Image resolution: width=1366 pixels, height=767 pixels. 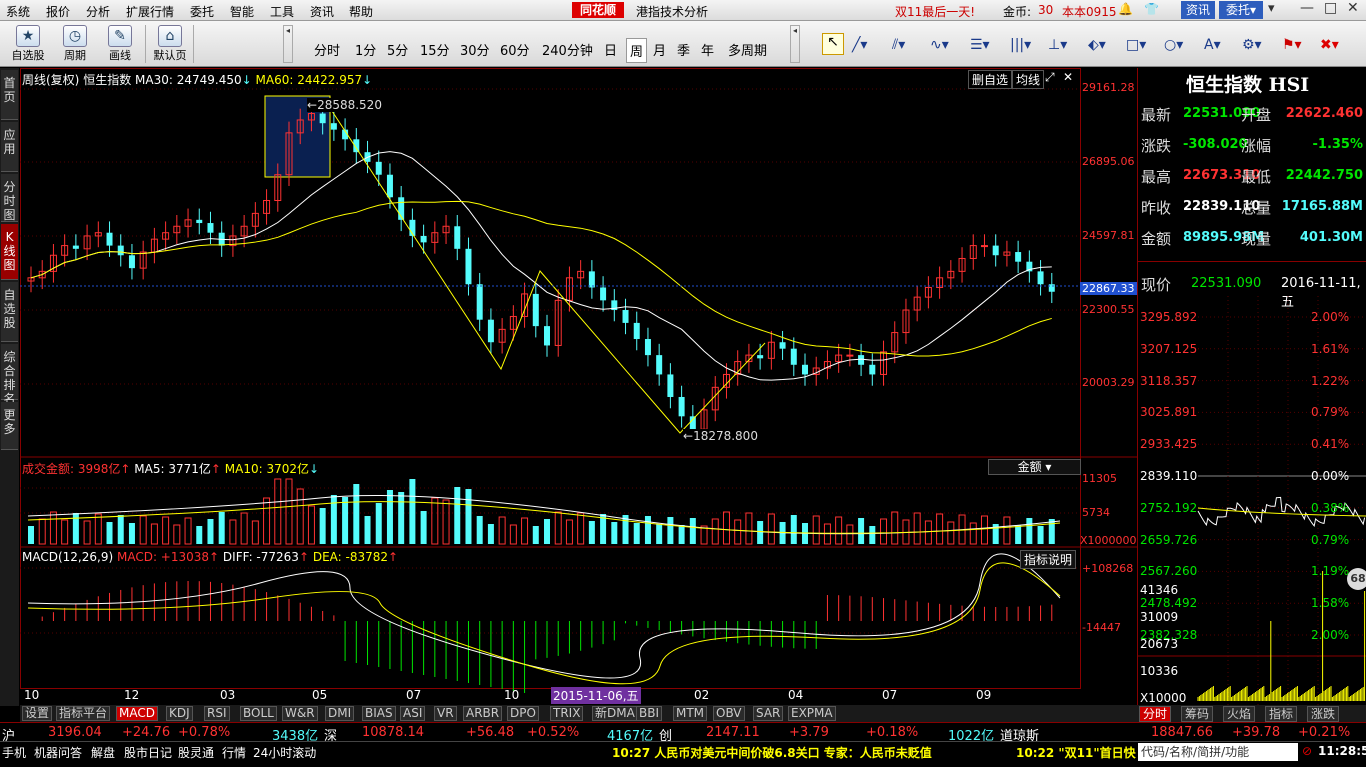 I want to click on delete-tool-icon: ✖▾, so click(x=1329, y=45).